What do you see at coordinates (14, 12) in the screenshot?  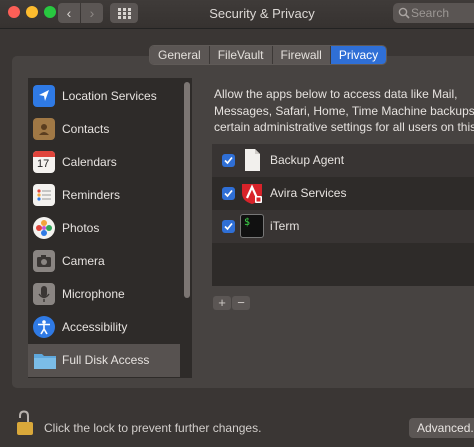 I see `close-window-button` at bounding box center [14, 12].